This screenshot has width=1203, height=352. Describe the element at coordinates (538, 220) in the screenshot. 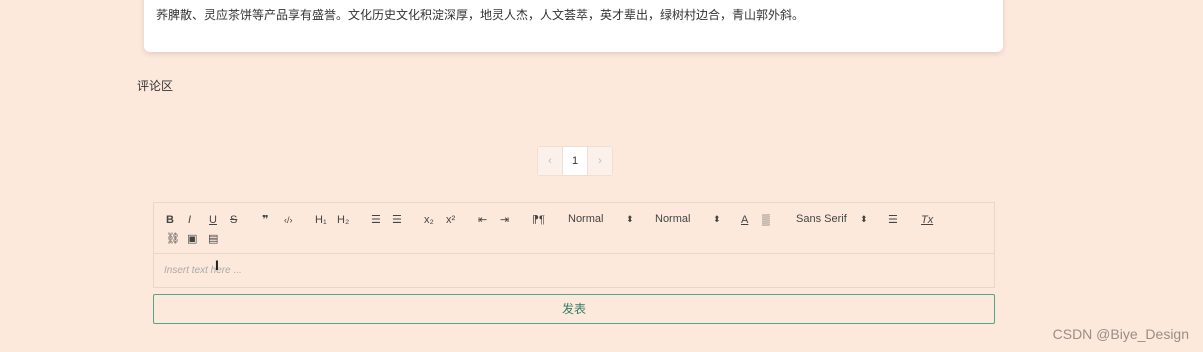

I see `text-direction-button: ⁋¶` at that location.